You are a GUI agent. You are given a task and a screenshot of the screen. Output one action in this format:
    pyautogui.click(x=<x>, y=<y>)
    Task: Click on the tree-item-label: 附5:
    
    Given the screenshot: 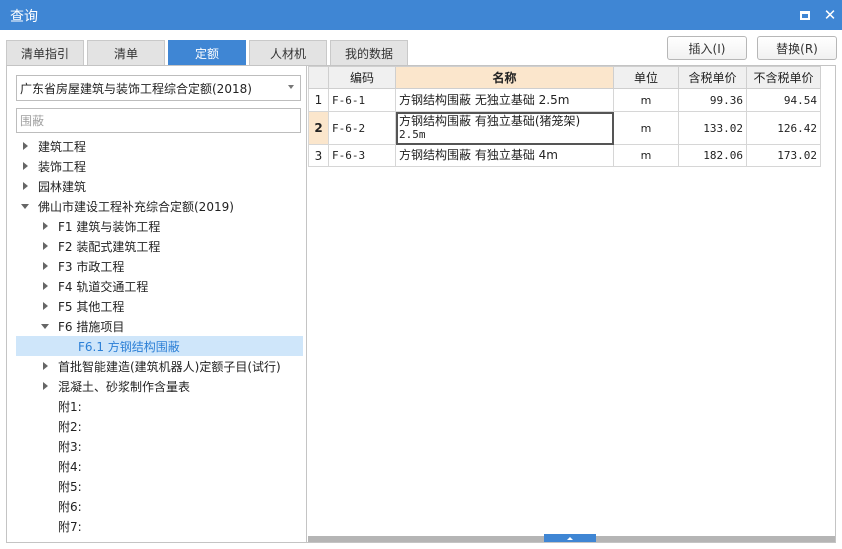 What is the action you would take?
    pyautogui.click(x=70, y=486)
    